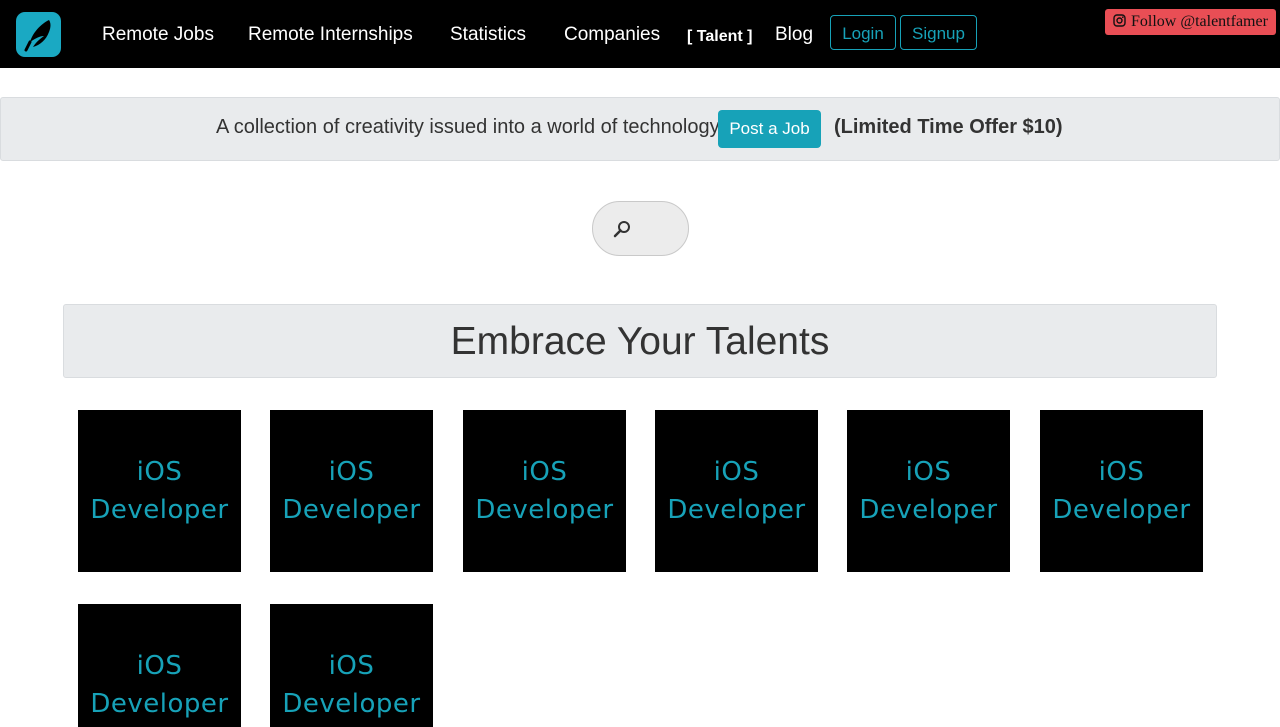 Image resolution: width=1280 pixels, height=727 pixels. Describe the element at coordinates (612, 34) in the screenshot. I see `nav-companies: Companies` at that location.